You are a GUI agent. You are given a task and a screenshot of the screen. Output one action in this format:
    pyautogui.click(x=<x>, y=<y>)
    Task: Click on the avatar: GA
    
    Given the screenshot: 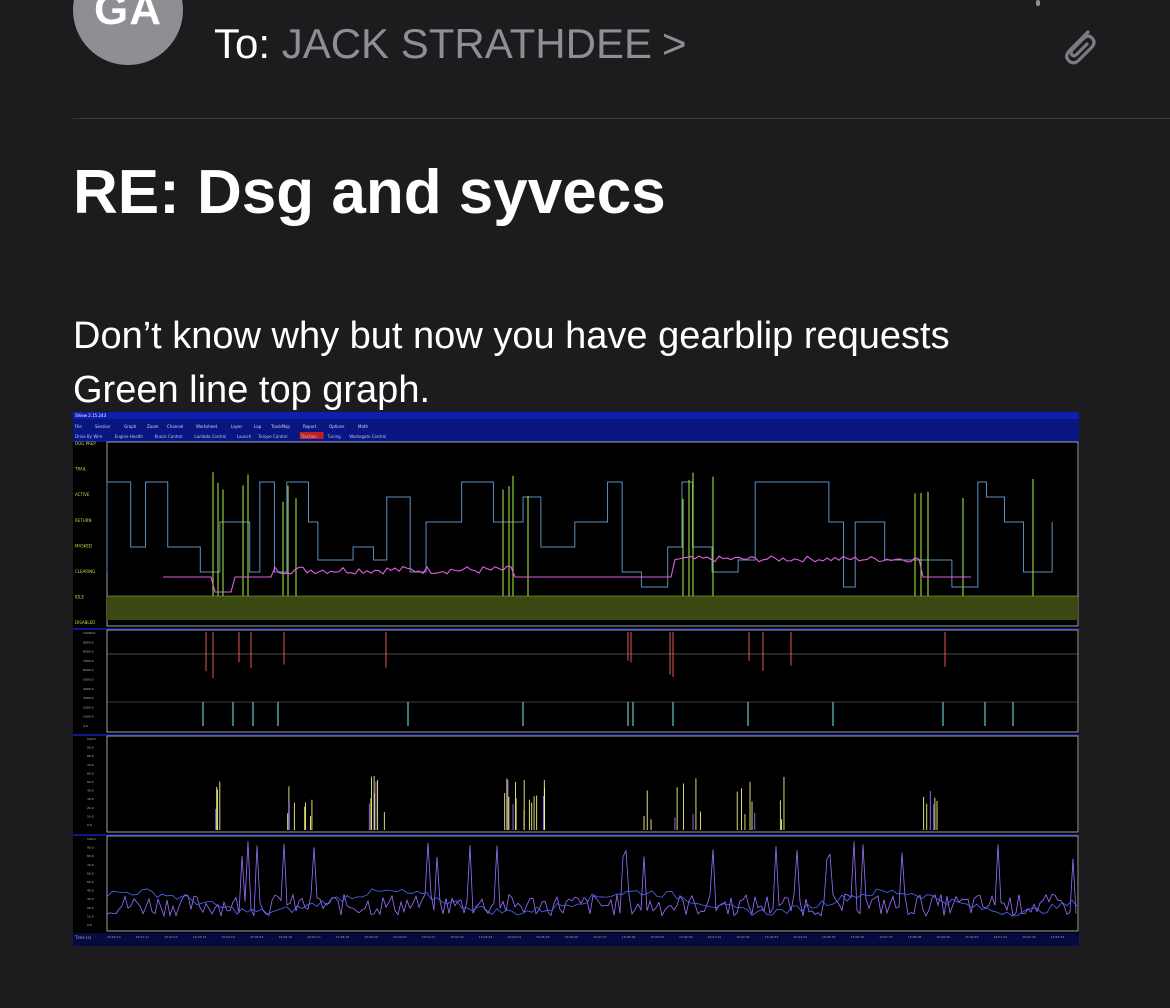 What is the action you would take?
    pyautogui.click(x=128, y=32)
    